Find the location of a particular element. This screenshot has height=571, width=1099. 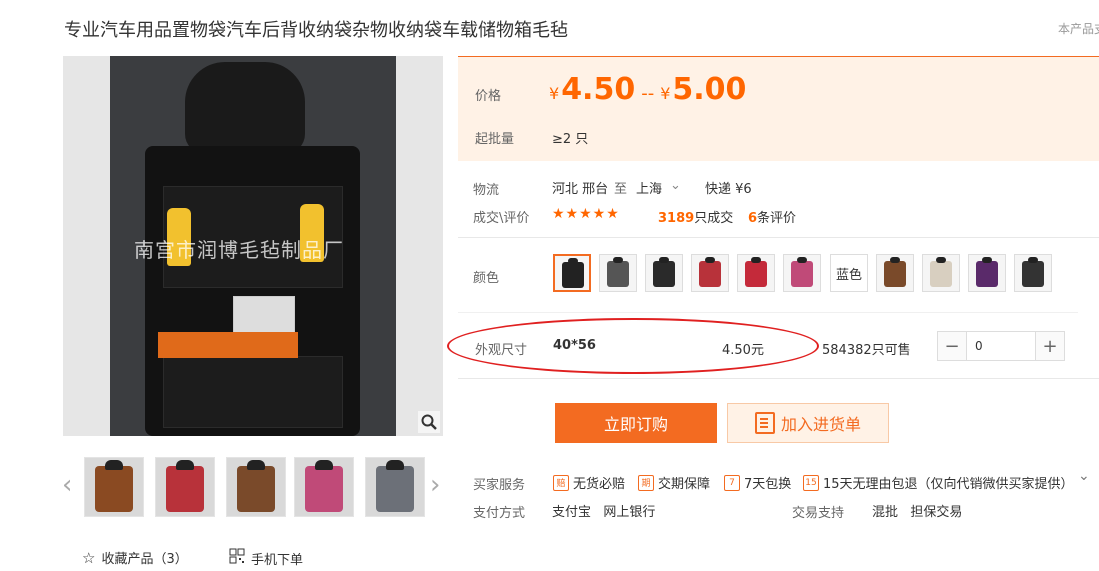

thumb-next-arrow-icon: › is located at coordinates (435, 485).